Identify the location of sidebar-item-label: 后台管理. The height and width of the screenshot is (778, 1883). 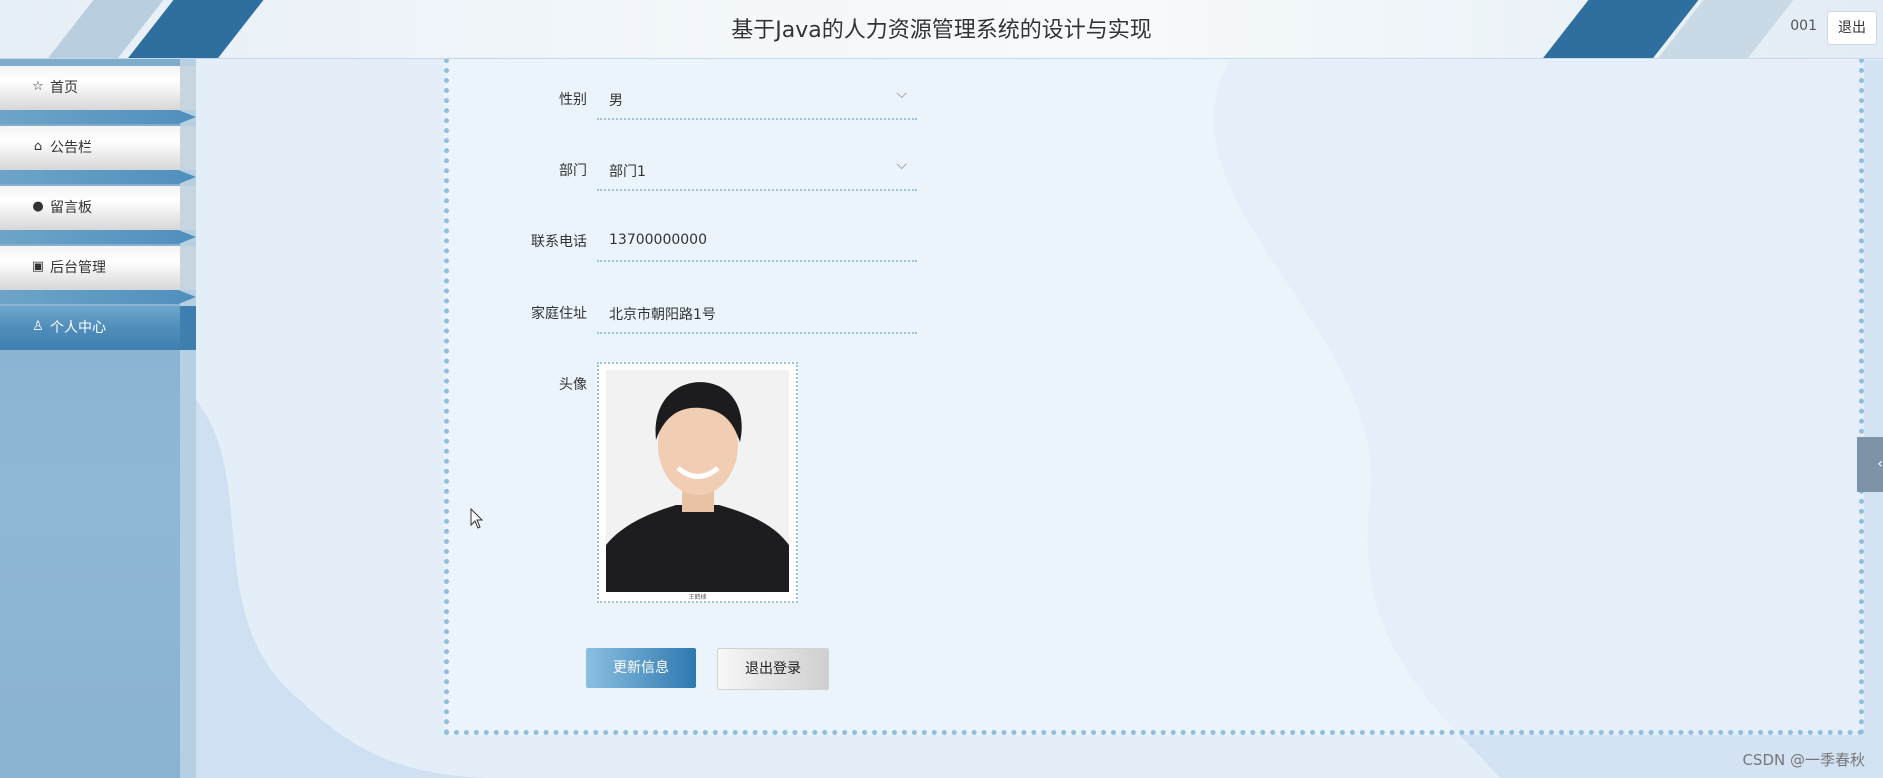
(78, 268).